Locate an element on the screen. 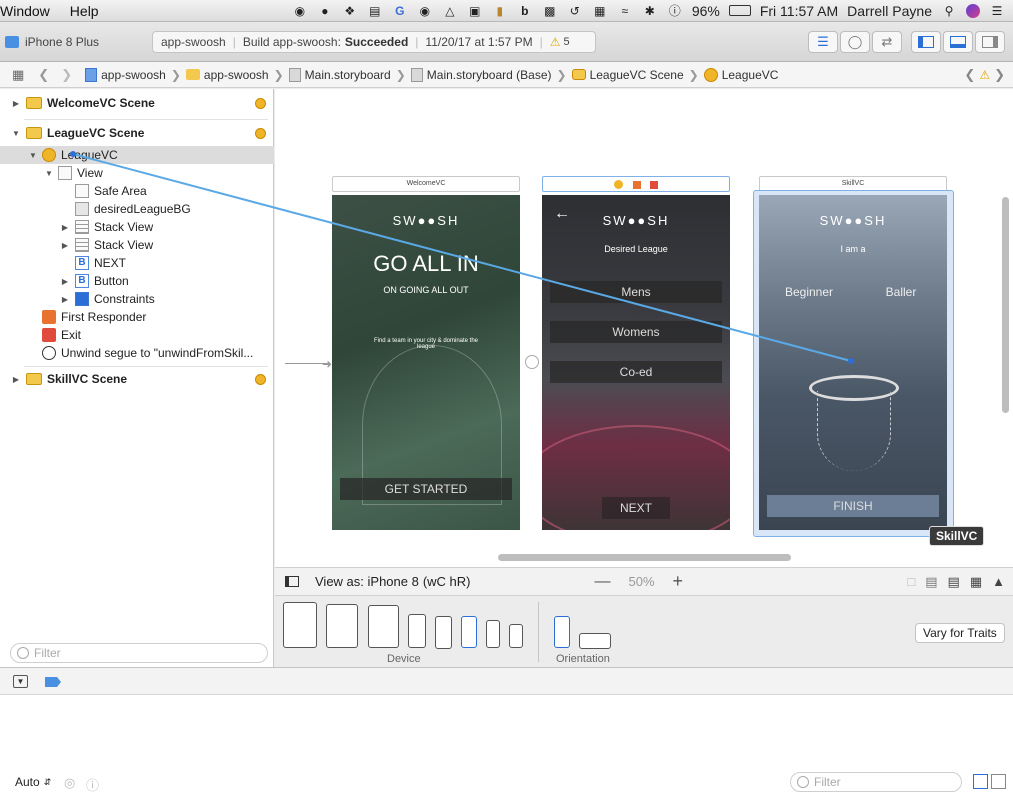  crumb-viewcontroller: LeagueVC is located at coordinates (741, 74).